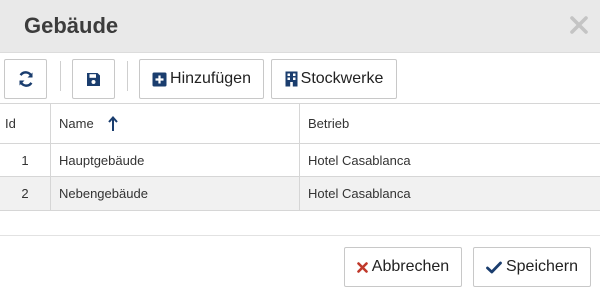 The image size is (600, 296). What do you see at coordinates (175, 193) in the screenshot?
I see `cell-name: Nebengebäude` at bounding box center [175, 193].